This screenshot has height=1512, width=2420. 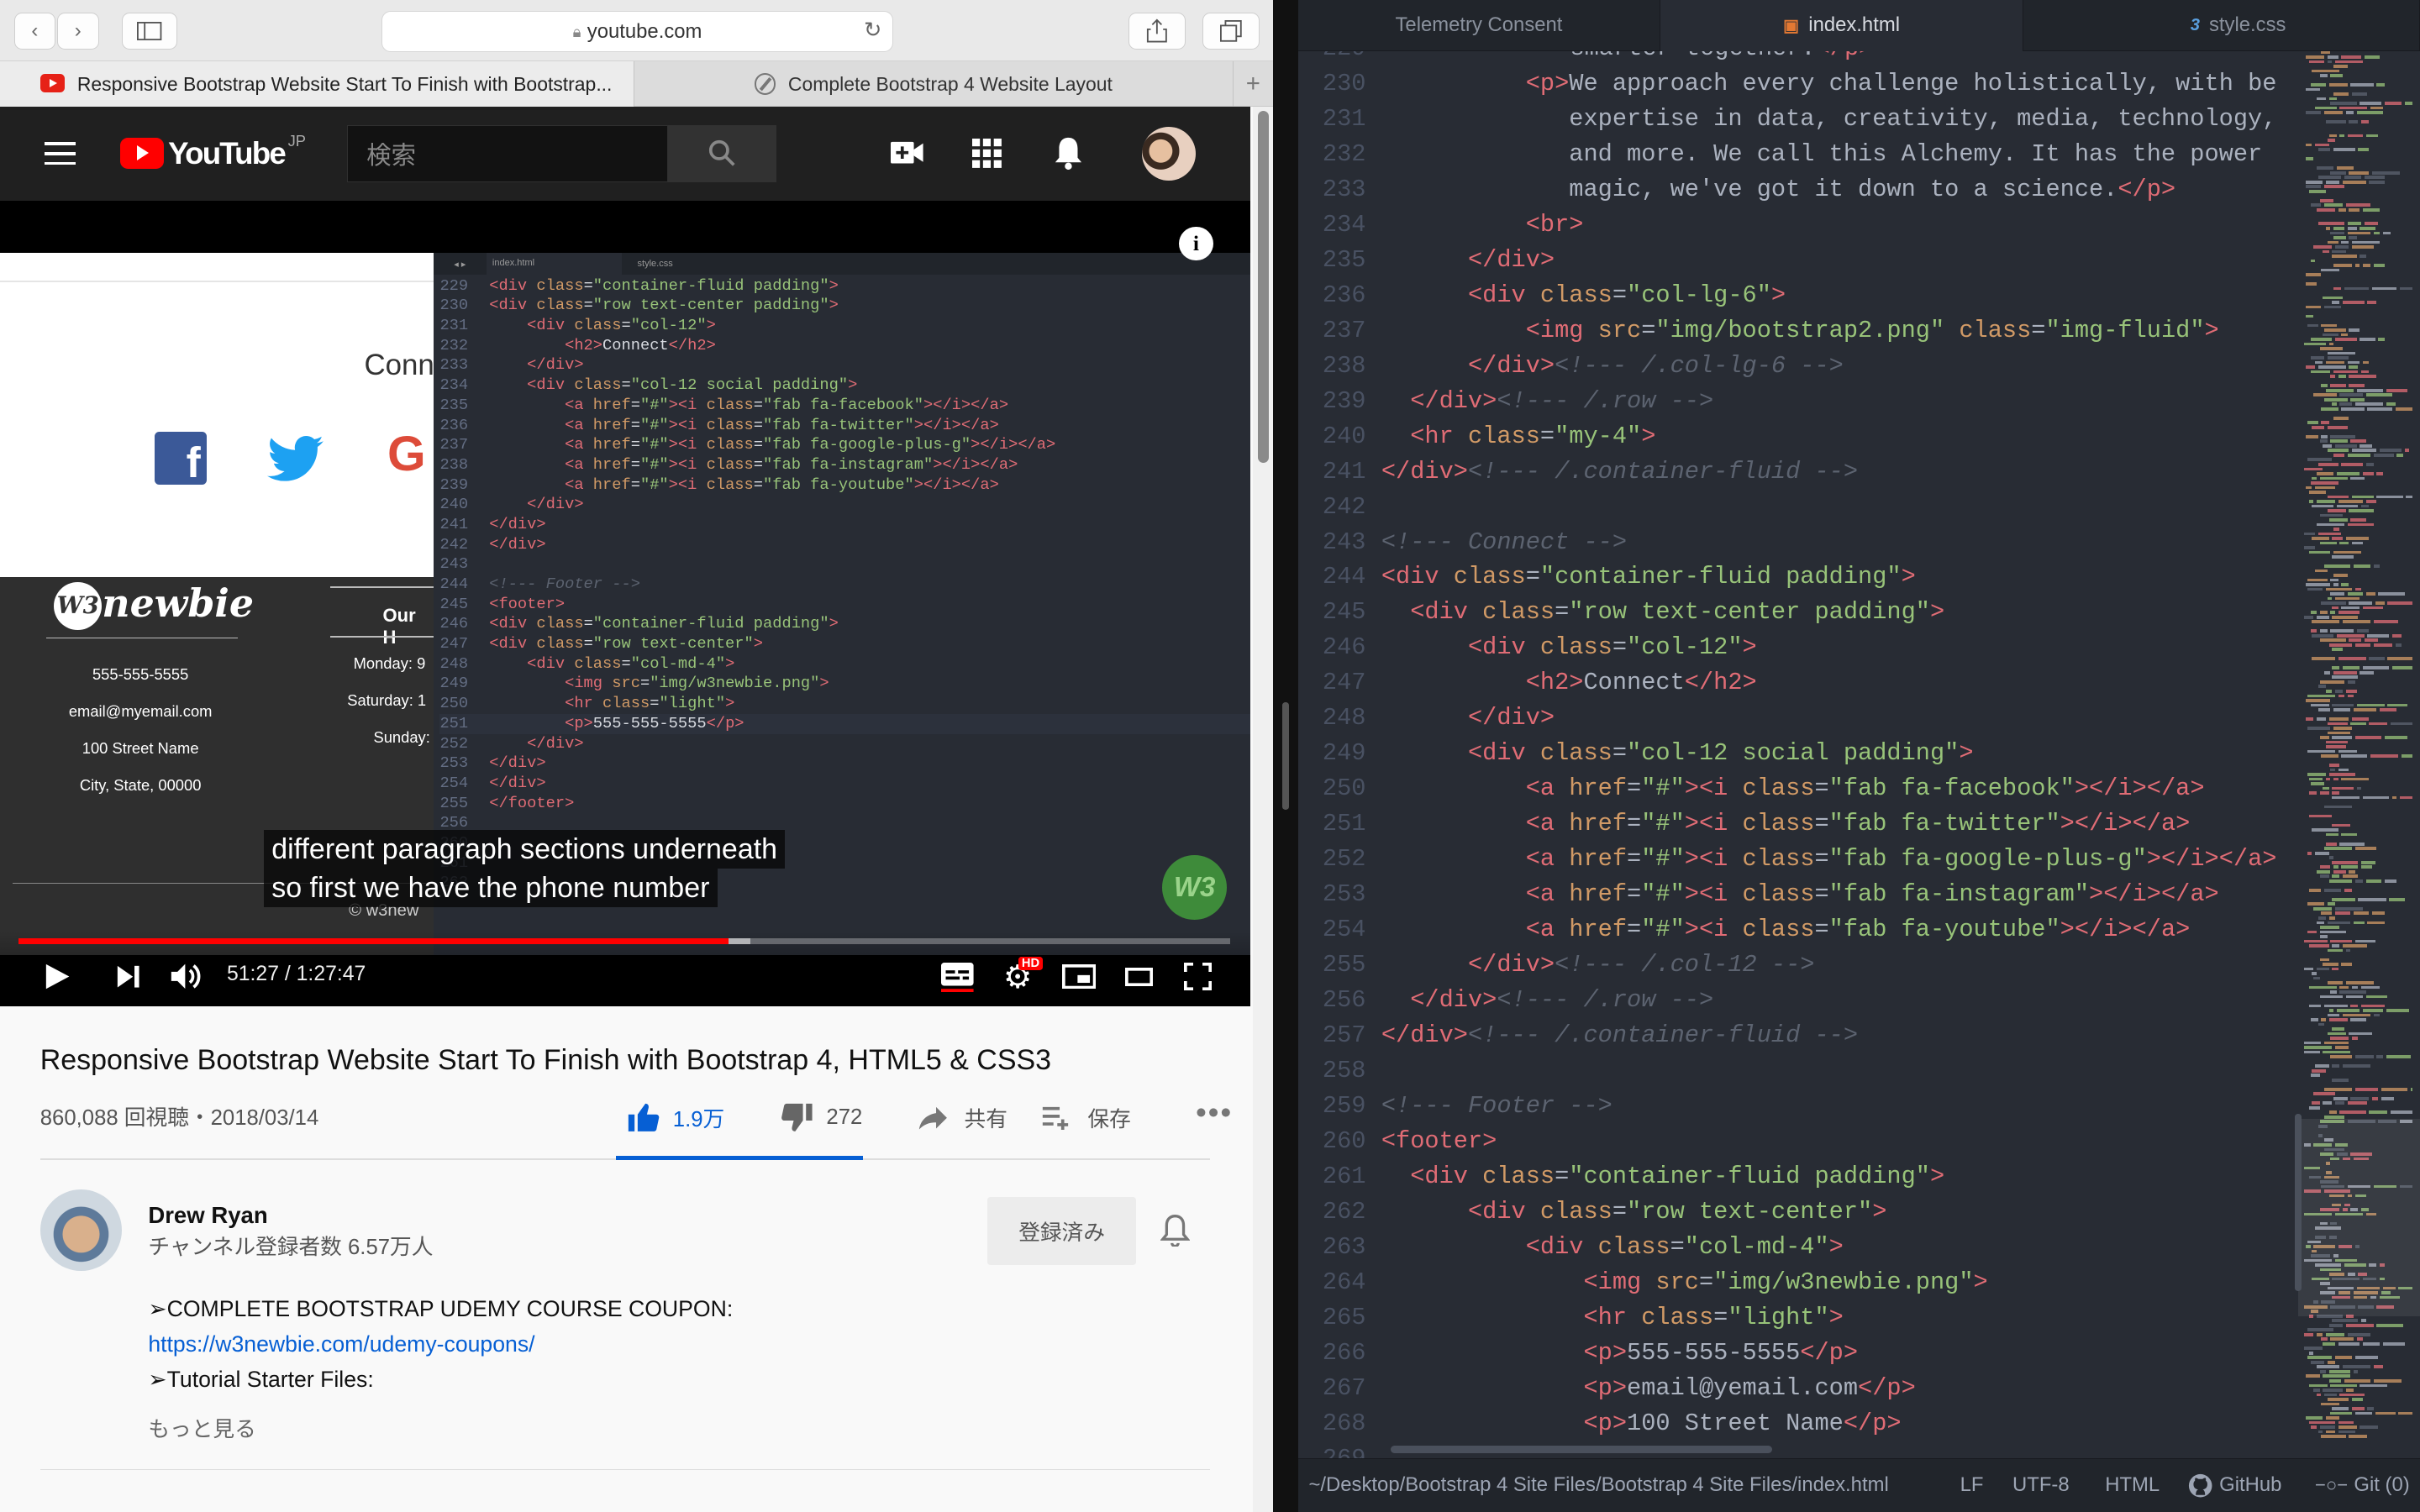 I want to click on more-actions-button: •••, so click(x=1214, y=1115).